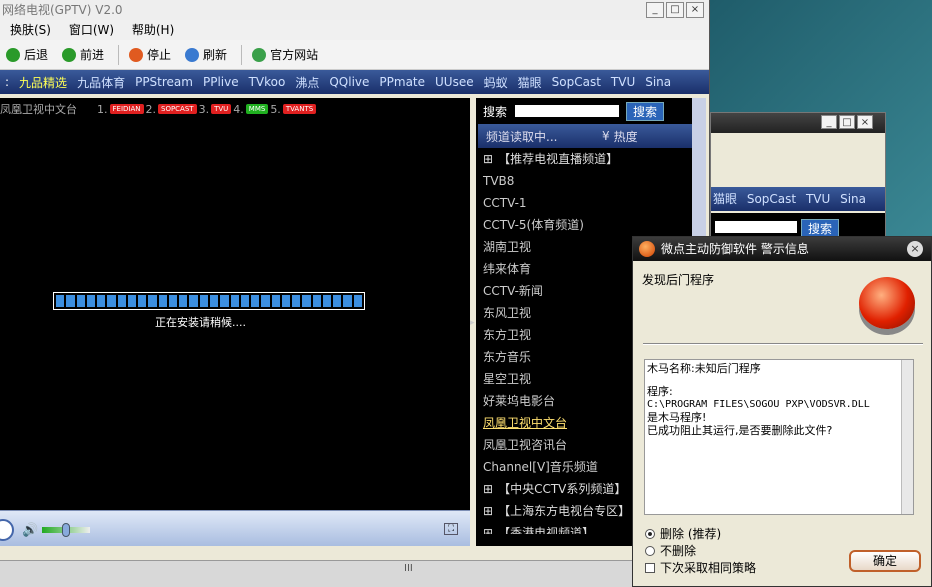  Describe the element at coordinates (798, 182) in the screenshot. I see `background-window: _ □ × 猫眼 SopCast TVU Sina 搜索` at that location.